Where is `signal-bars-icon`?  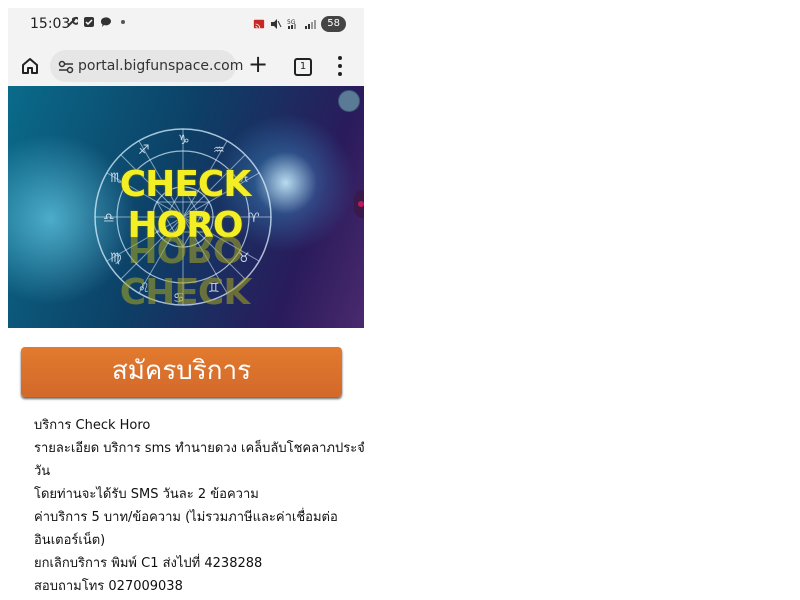 signal-bars-icon is located at coordinates (310, 24).